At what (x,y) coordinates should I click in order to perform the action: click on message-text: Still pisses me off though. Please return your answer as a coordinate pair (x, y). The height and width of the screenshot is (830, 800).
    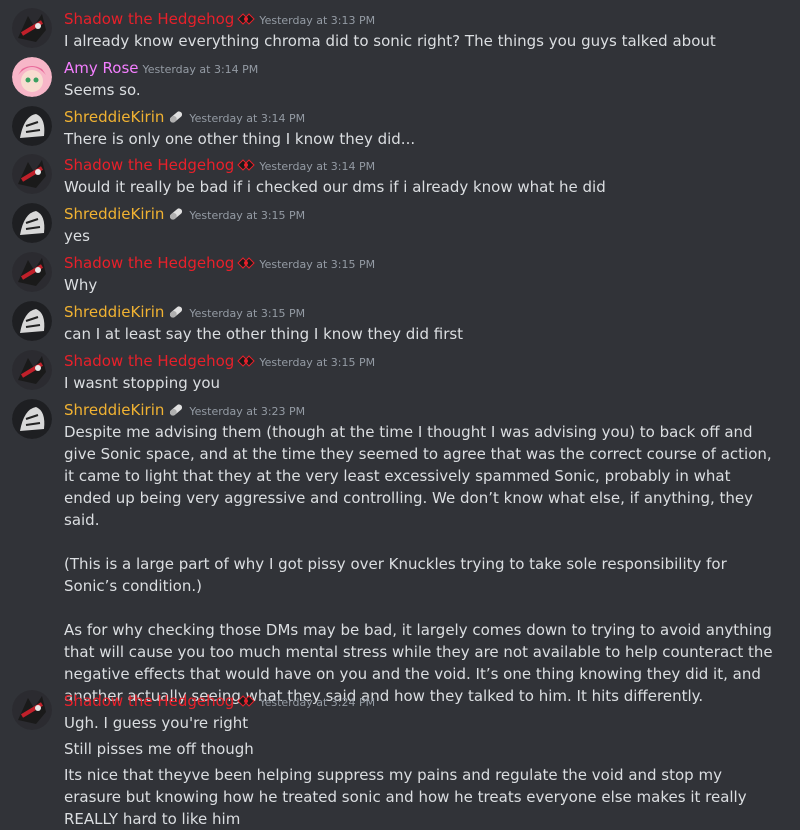
    Looking at the image, I should click on (159, 749).